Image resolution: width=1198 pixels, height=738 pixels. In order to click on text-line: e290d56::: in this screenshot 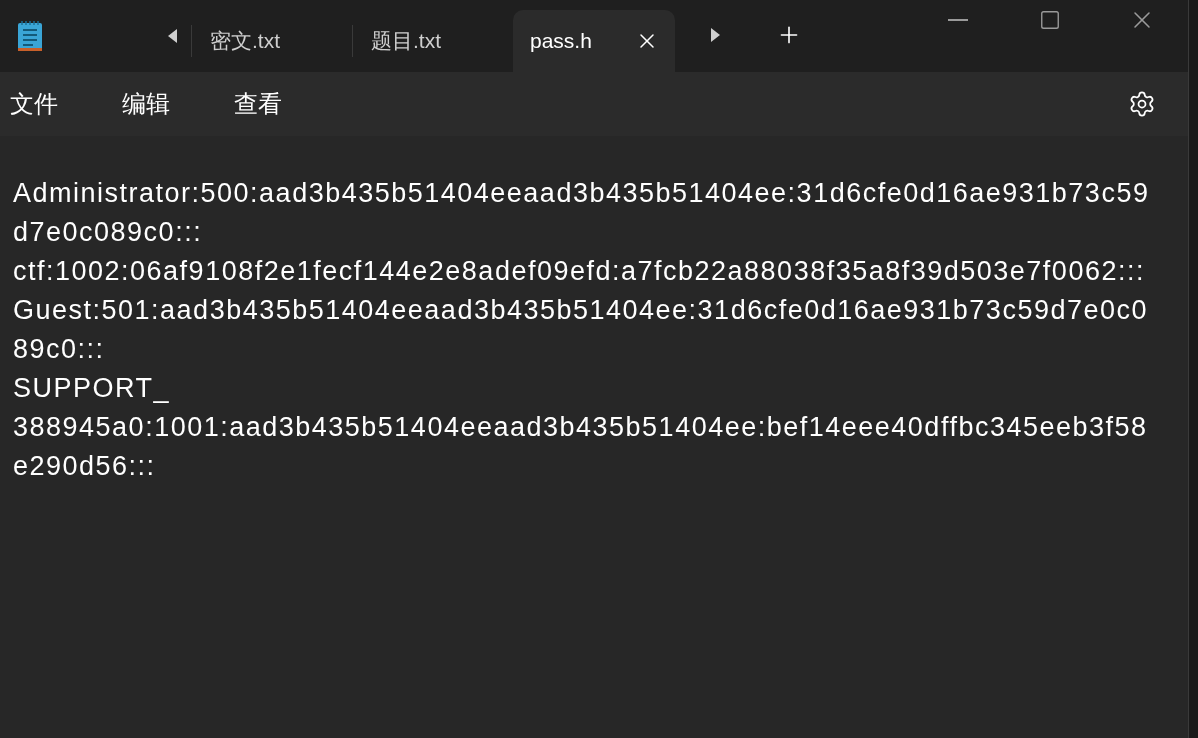, I will do `click(85, 466)`.